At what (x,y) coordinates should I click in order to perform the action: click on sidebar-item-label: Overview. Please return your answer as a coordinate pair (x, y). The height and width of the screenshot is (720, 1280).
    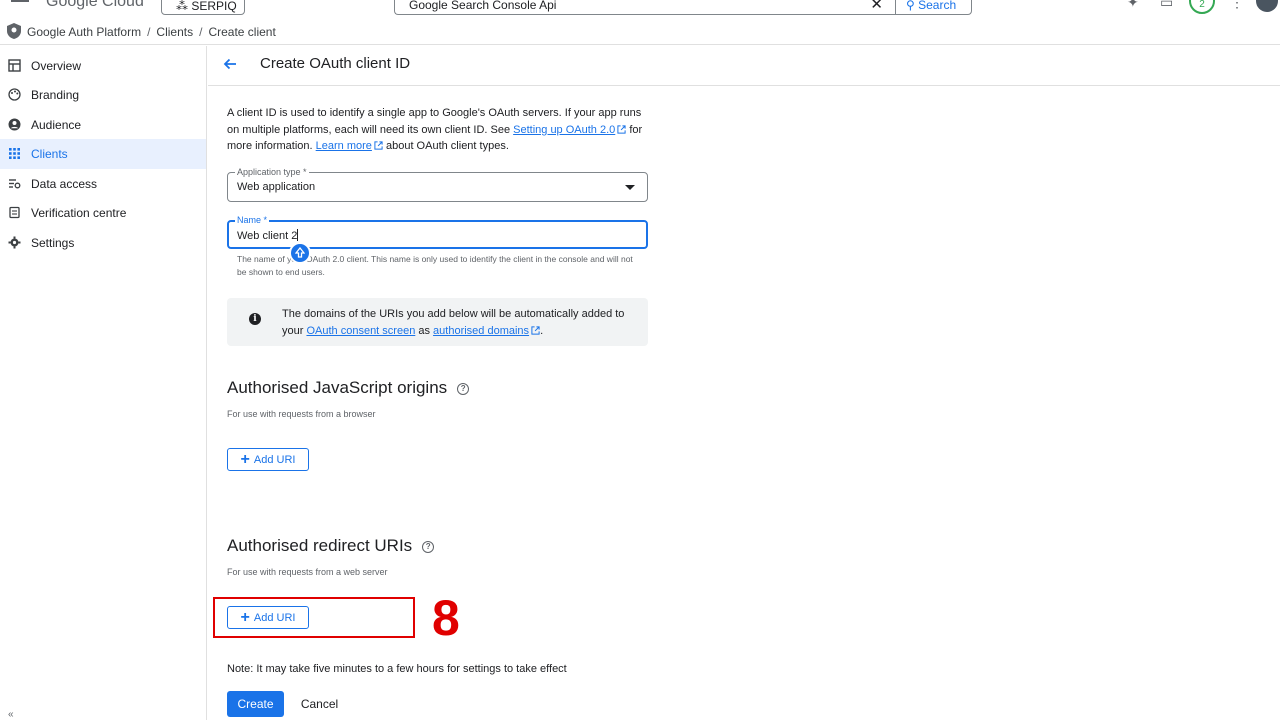
    Looking at the image, I should click on (56, 66).